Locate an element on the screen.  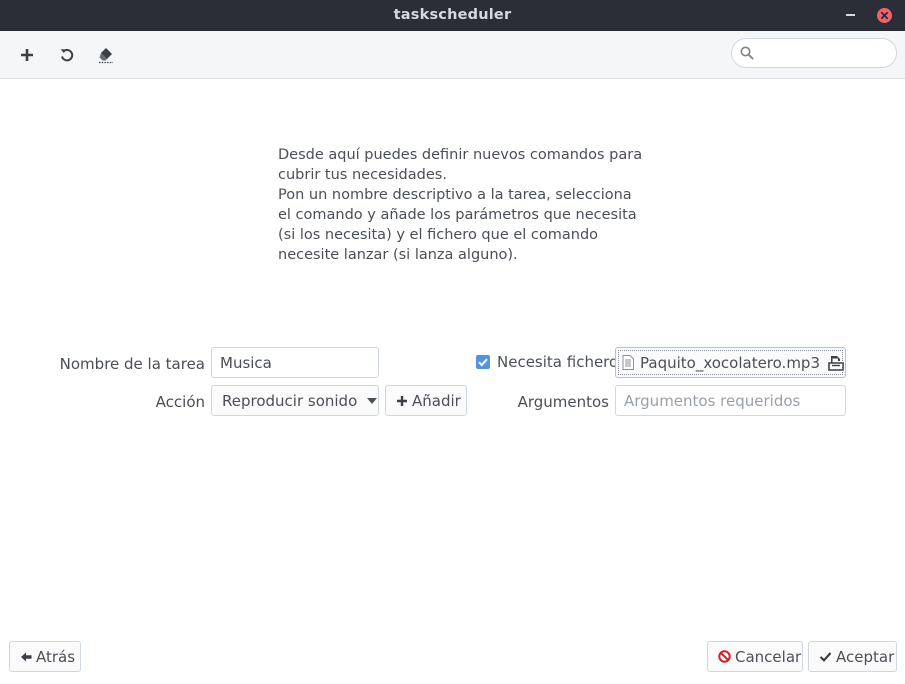
action-combobox: Reproducir sonido is located at coordinates (295, 400).